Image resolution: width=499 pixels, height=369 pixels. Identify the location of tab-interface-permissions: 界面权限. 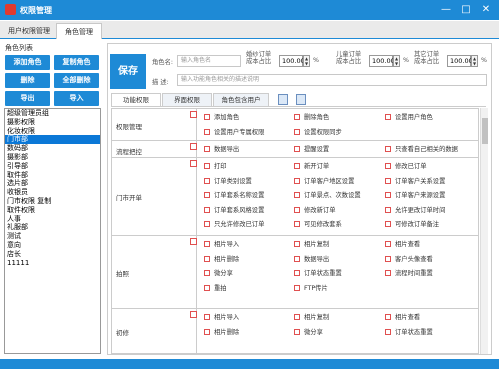
(187, 99).